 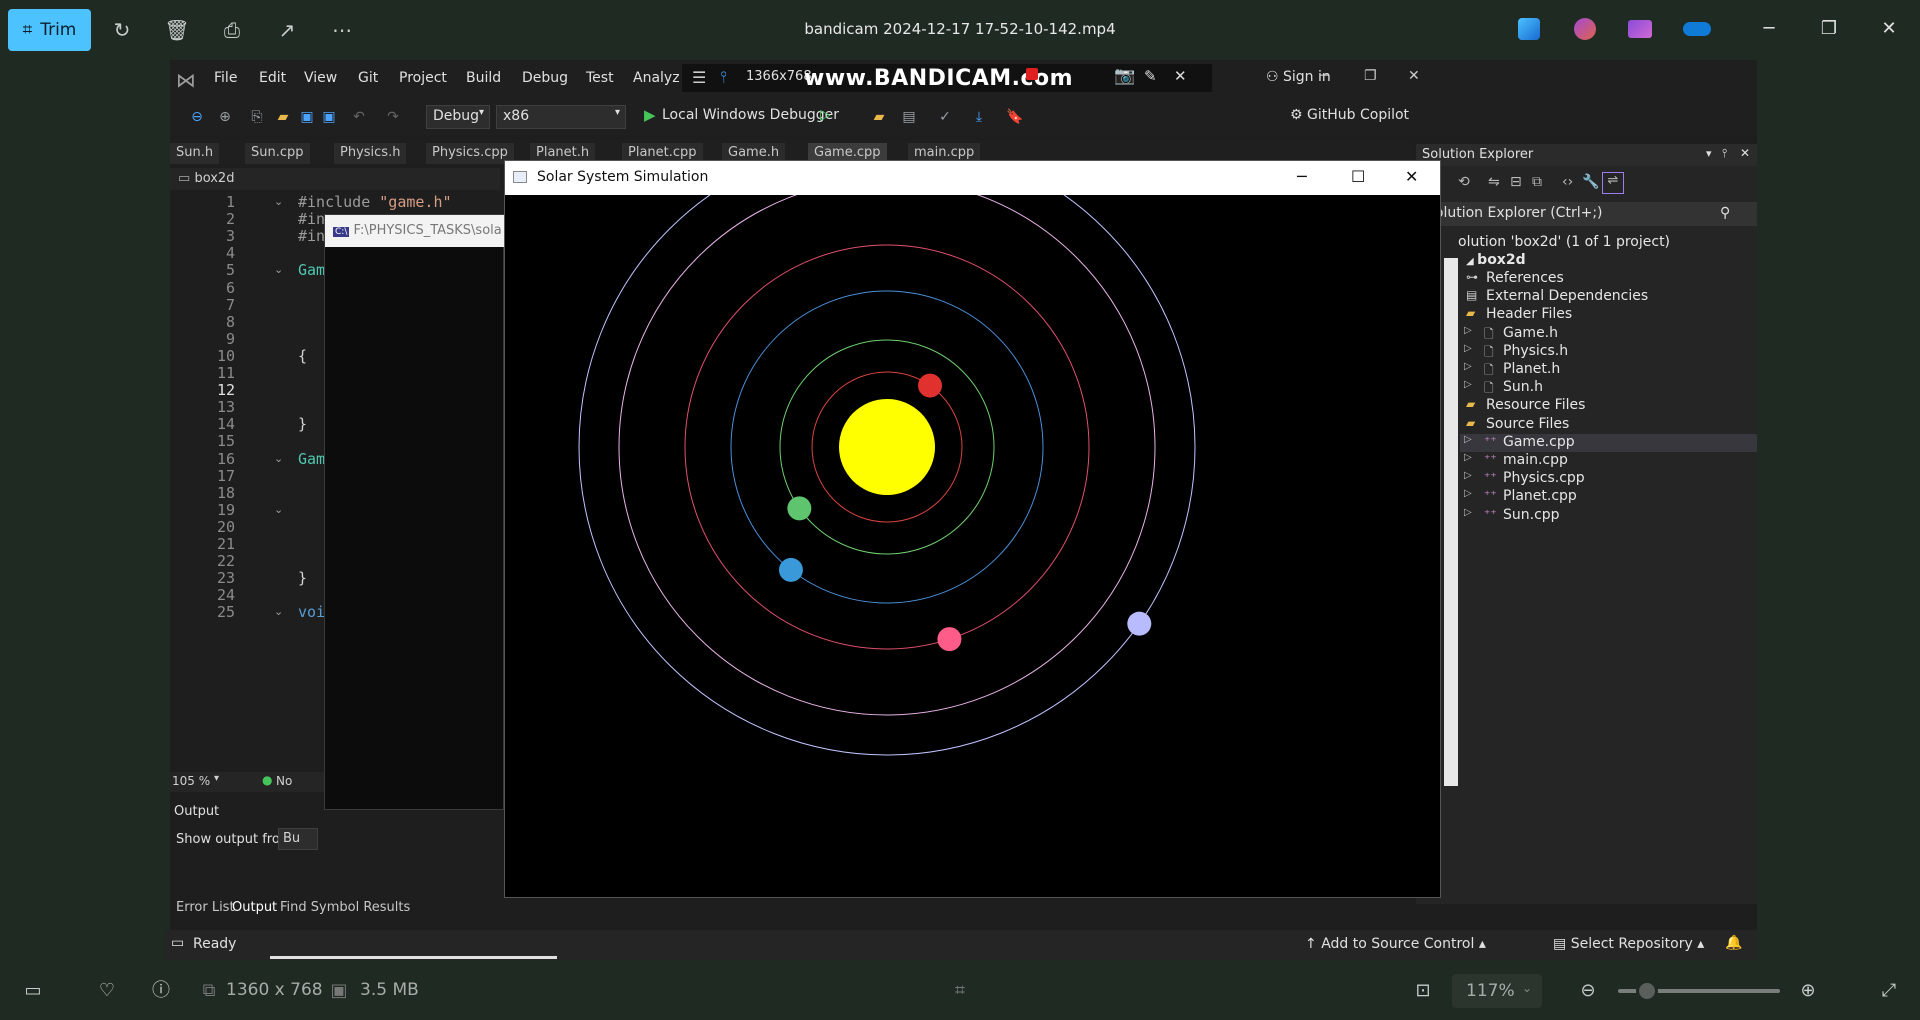 I want to click on tree-item: ▷ 🗋 Physics.h, so click(x=1608, y=352).